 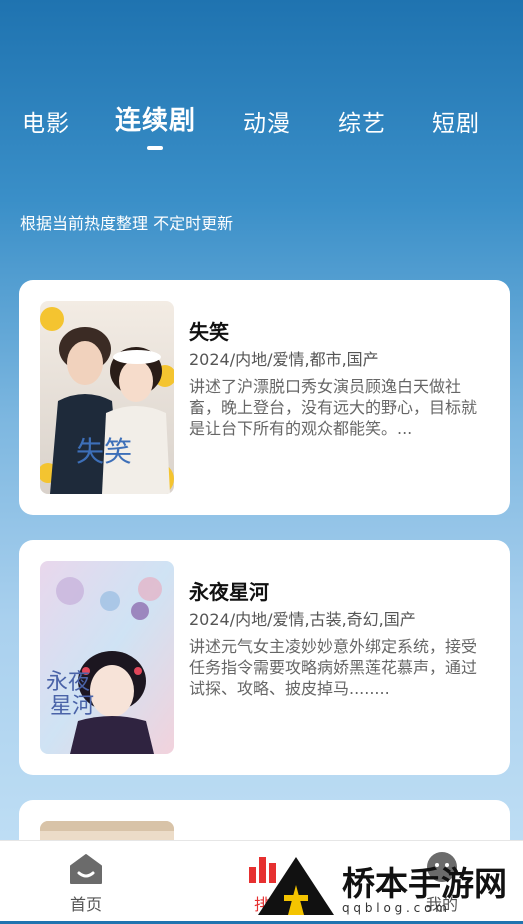 What do you see at coordinates (229, 592) in the screenshot?
I see `card-title: 永夜星河` at bounding box center [229, 592].